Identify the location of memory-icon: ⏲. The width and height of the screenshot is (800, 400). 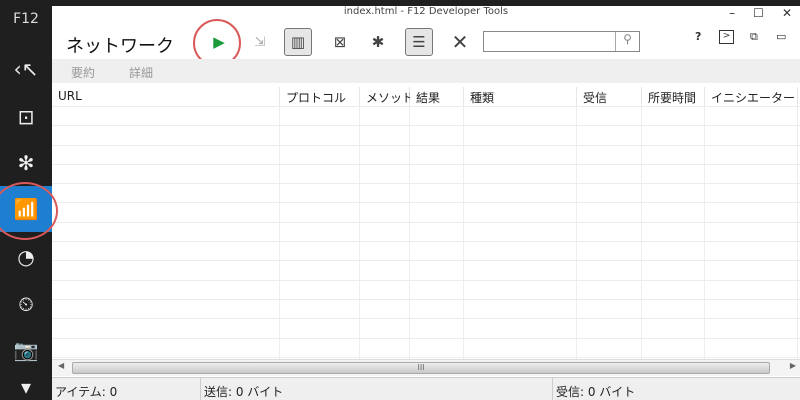
(26, 304).